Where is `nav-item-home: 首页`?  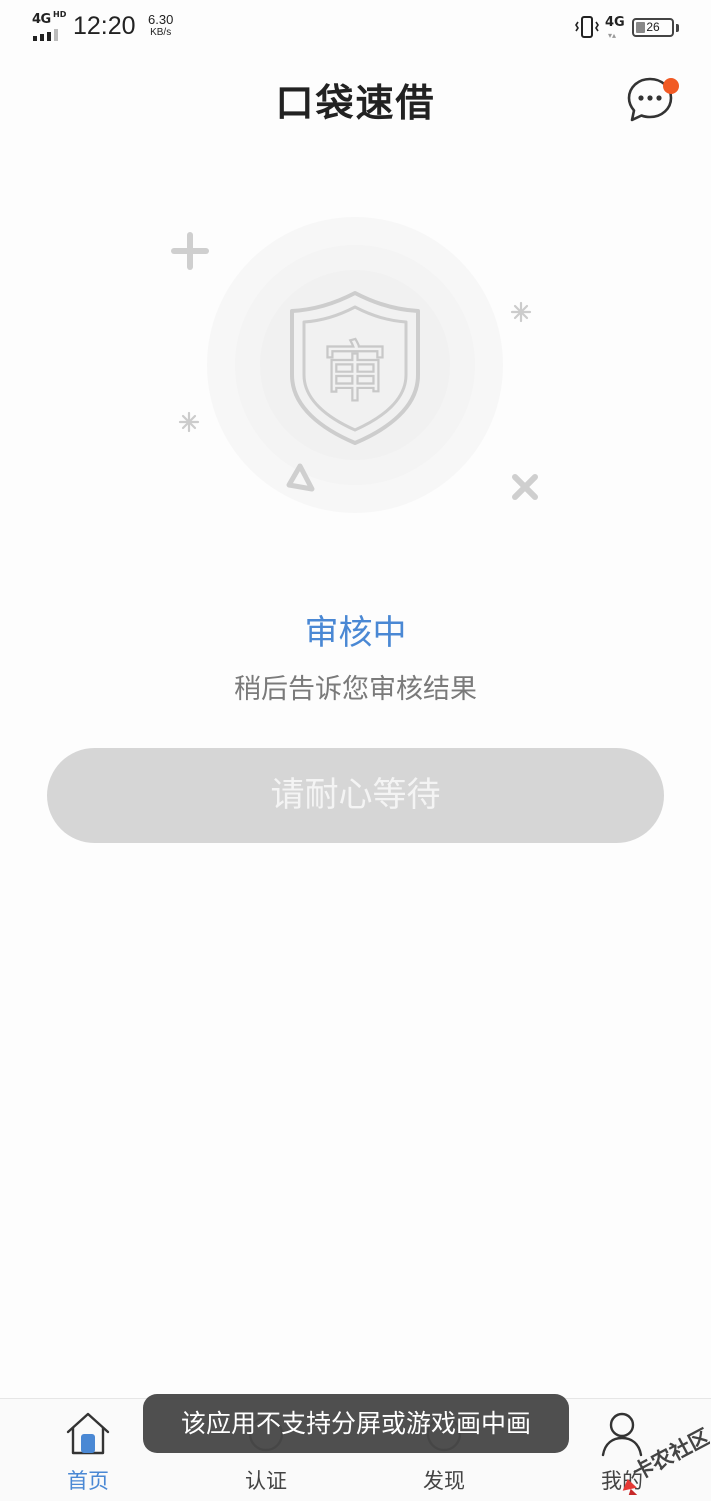
nav-item-home: 首页 is located at coordinates (88, 1450).